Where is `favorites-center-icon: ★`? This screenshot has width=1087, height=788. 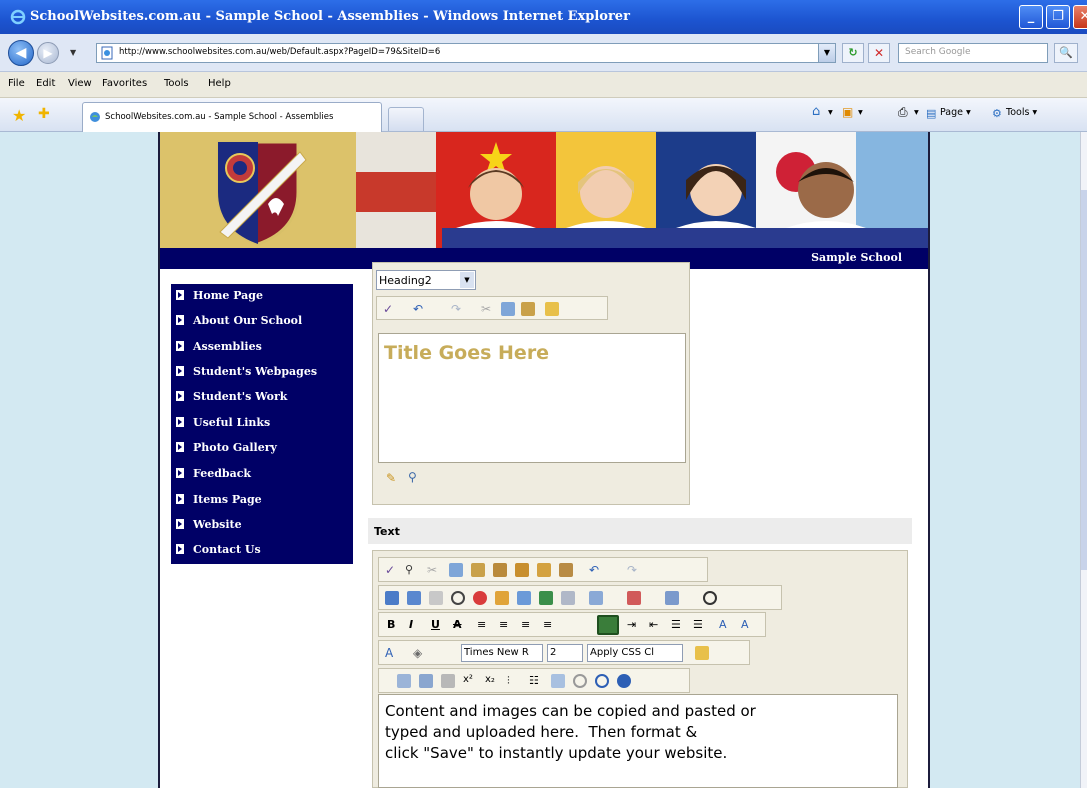 favorites-center-icon: ★ is located at coordinates (19, 115).